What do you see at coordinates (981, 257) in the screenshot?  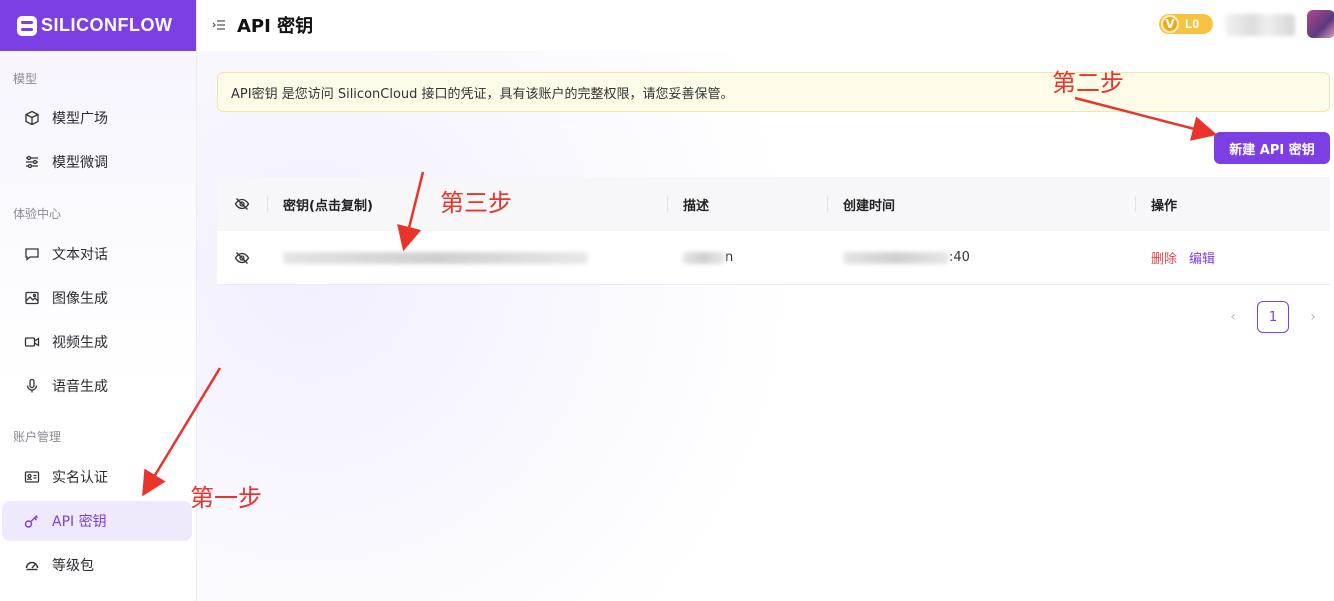 I see `key-created-time: :40` at bounding box center [981, 257].